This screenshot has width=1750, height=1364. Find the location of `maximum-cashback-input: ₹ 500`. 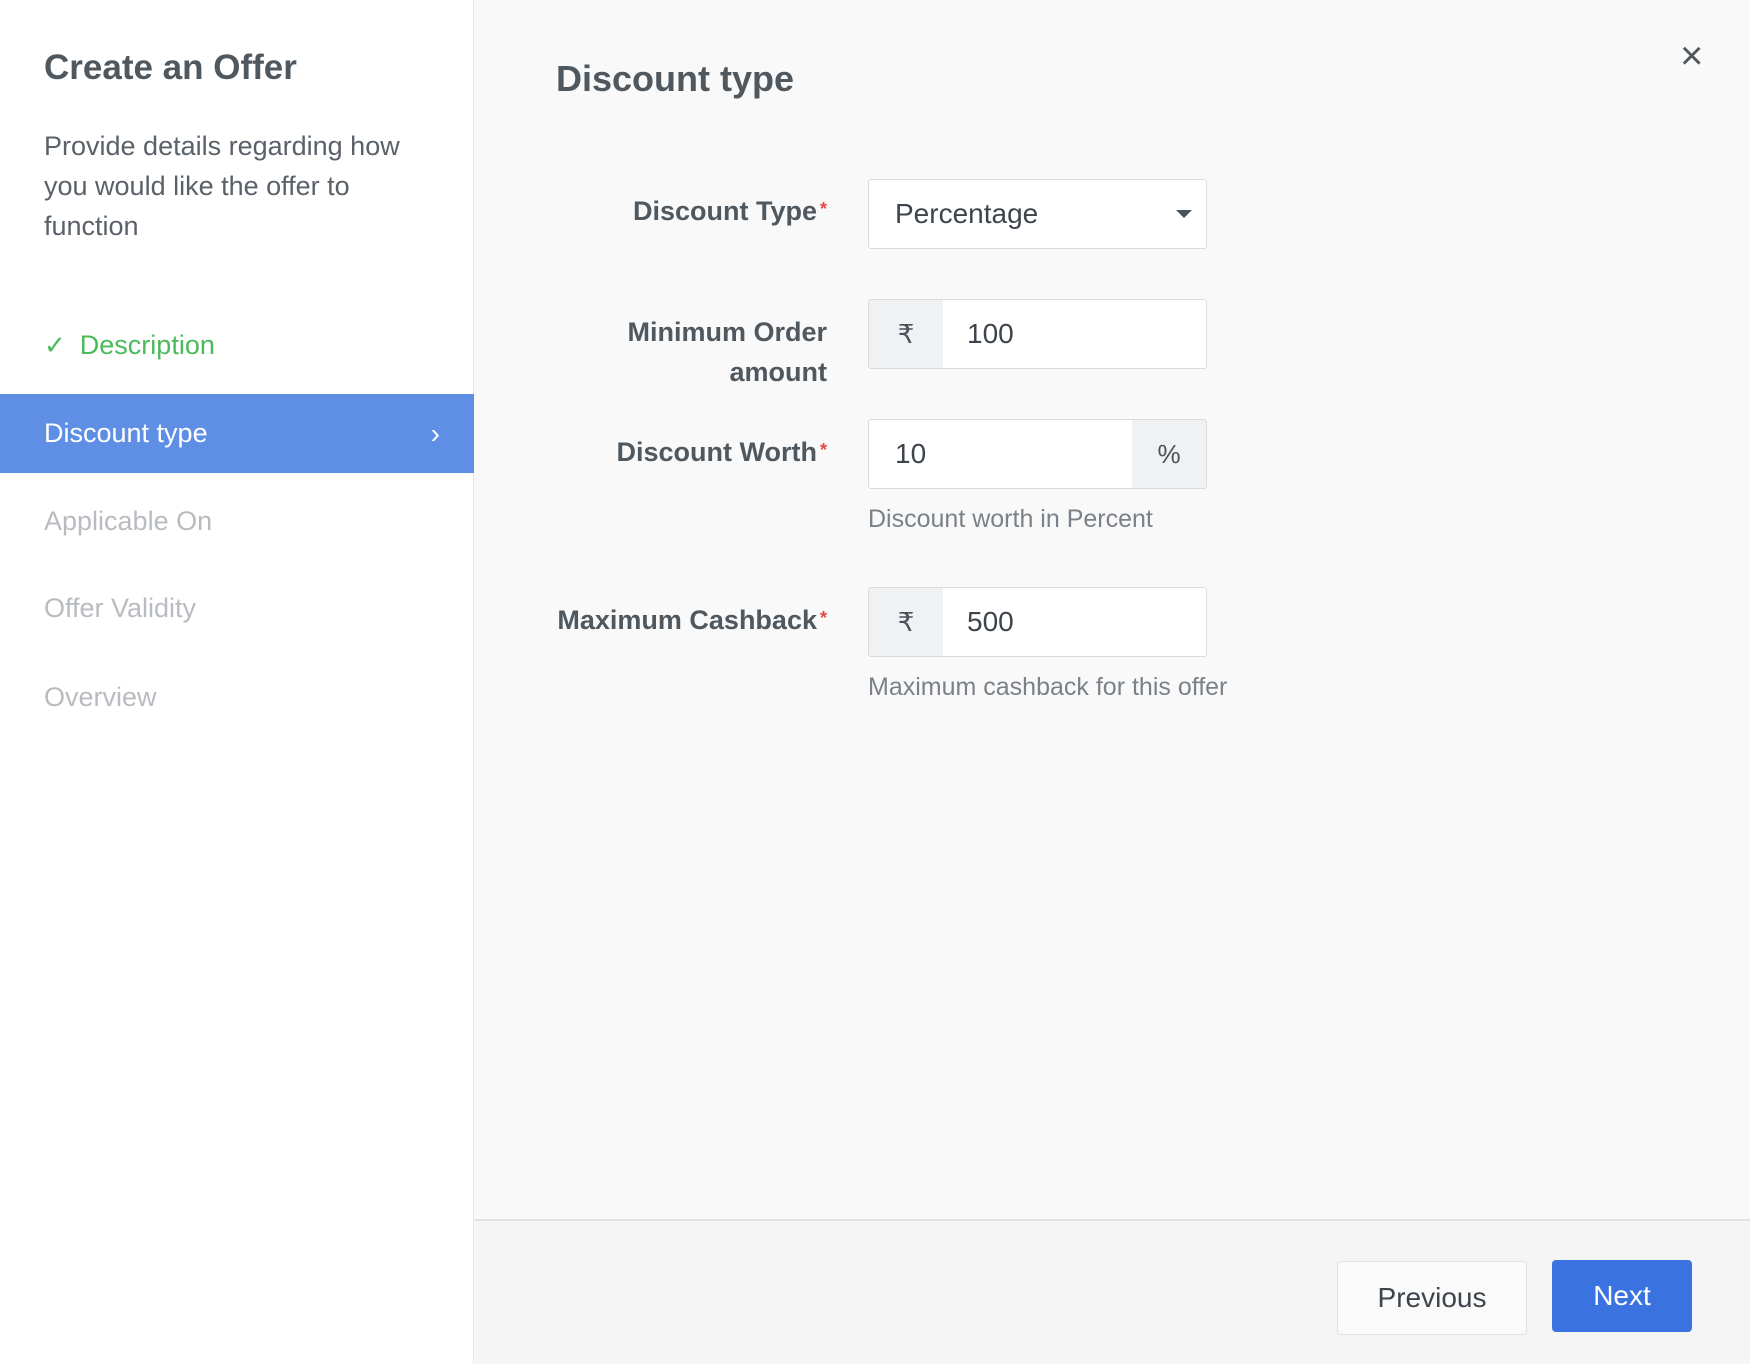

maximum-cashback-input: ₹ 500 is located at coordinates (1037, 622).